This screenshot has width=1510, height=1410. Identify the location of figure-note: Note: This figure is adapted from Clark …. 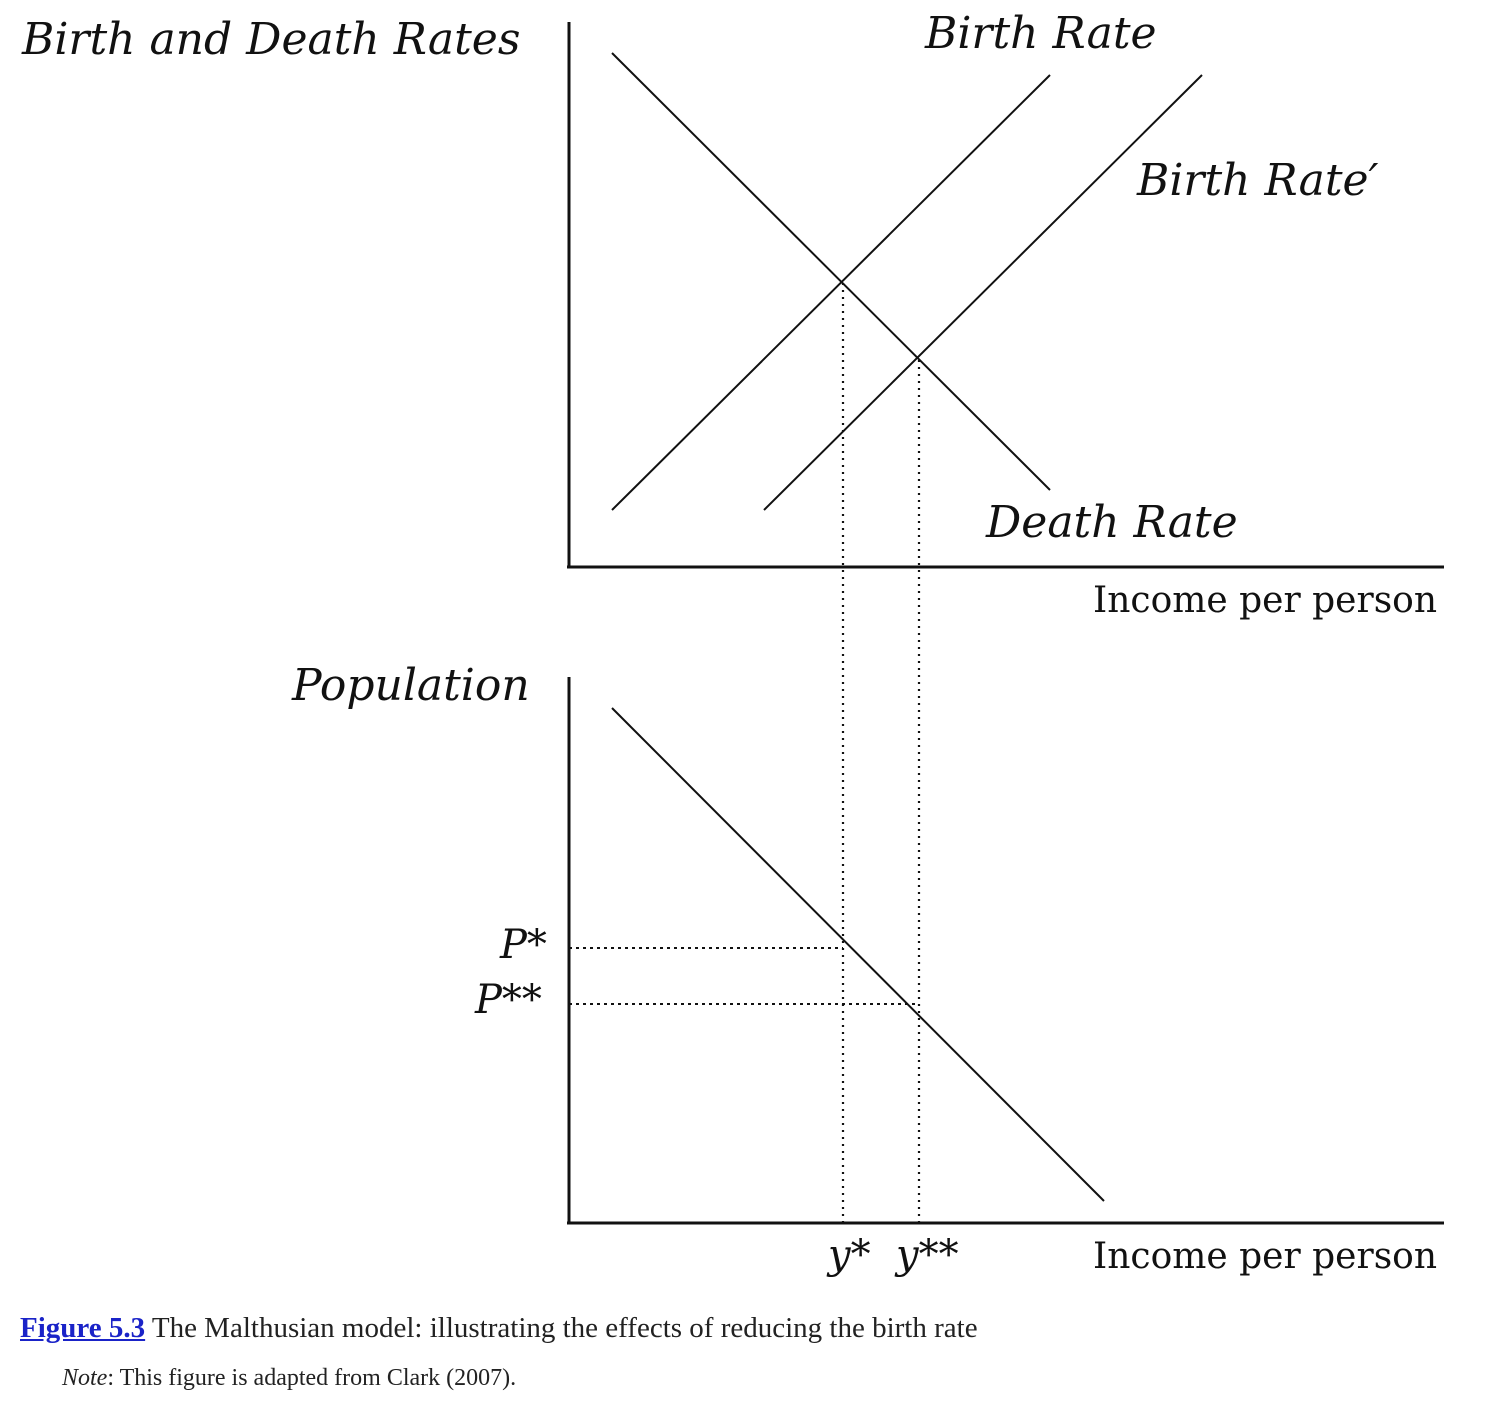
(772, 1378).